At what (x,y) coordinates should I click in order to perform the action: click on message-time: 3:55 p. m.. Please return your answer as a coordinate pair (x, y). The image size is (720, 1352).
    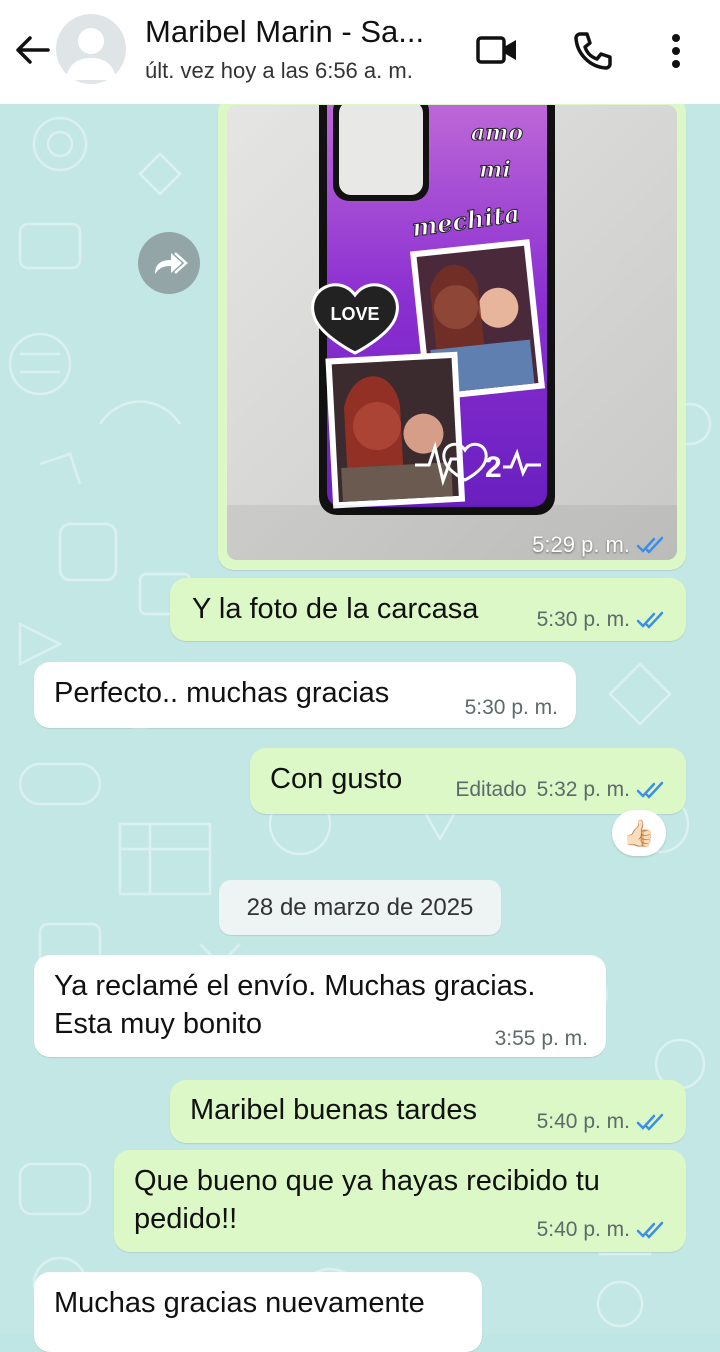
    Looking at the image, I should click on (541, 1038).